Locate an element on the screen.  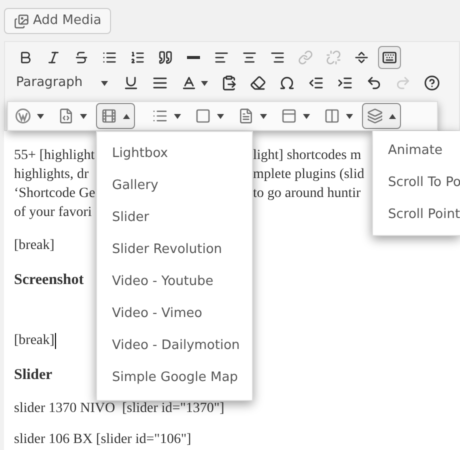
paragraph-text: ‘Shortcode Ge is located at coordinates (55, 194).